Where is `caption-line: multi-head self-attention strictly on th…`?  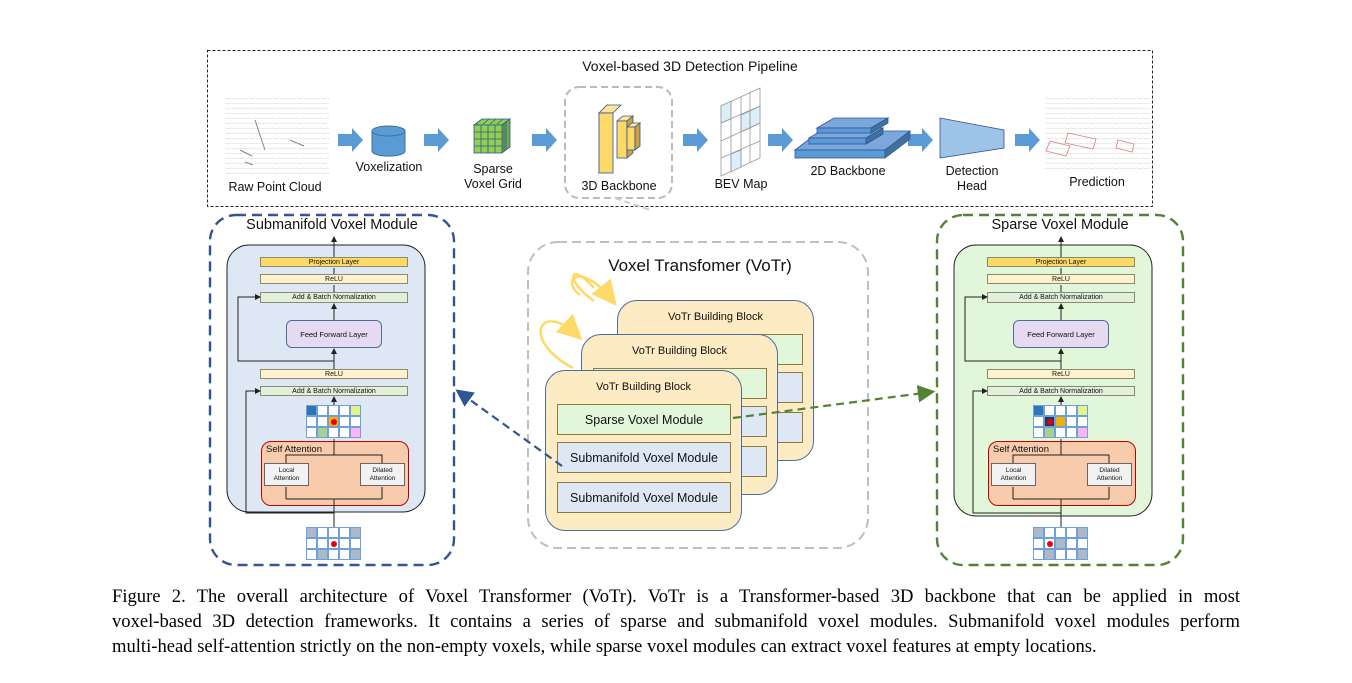
caption-line: multi-head self-attention strictly on th… is located at coordinates (604, 646).